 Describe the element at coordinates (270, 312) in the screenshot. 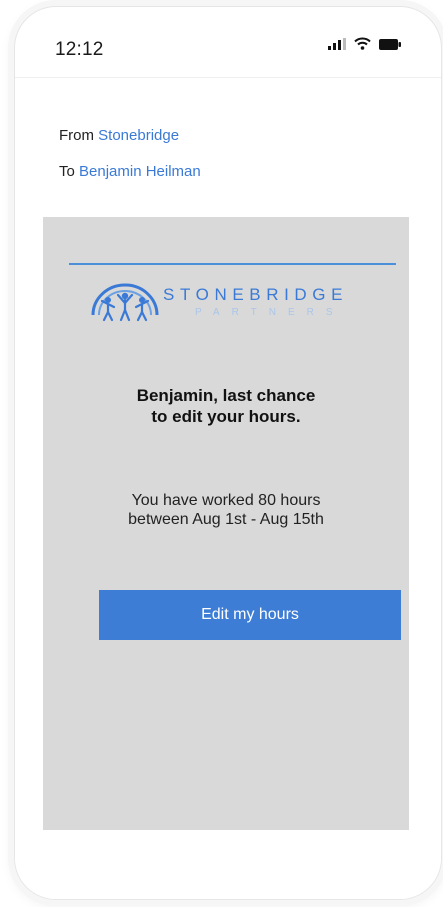

I see `brand-subtitle: PARTNERS` at that location.